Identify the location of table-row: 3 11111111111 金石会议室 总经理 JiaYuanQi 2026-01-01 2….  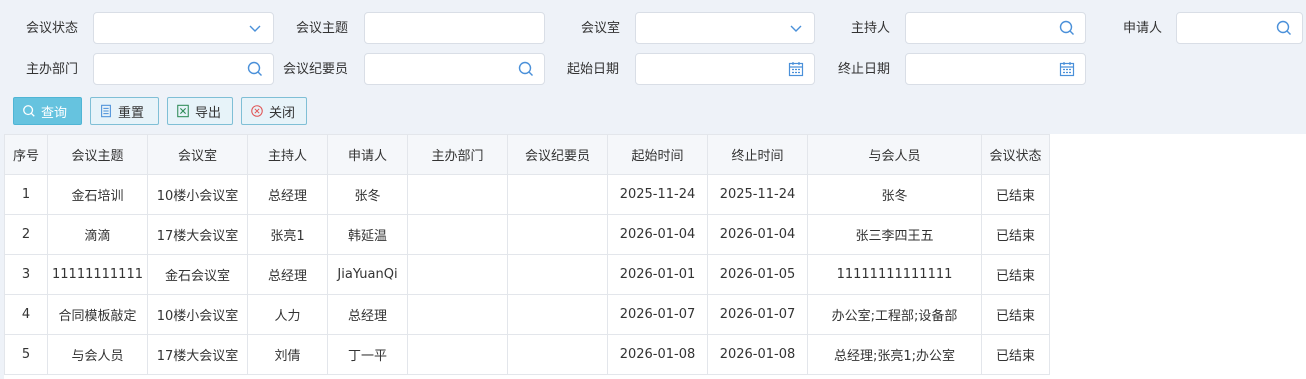
(527, 274).